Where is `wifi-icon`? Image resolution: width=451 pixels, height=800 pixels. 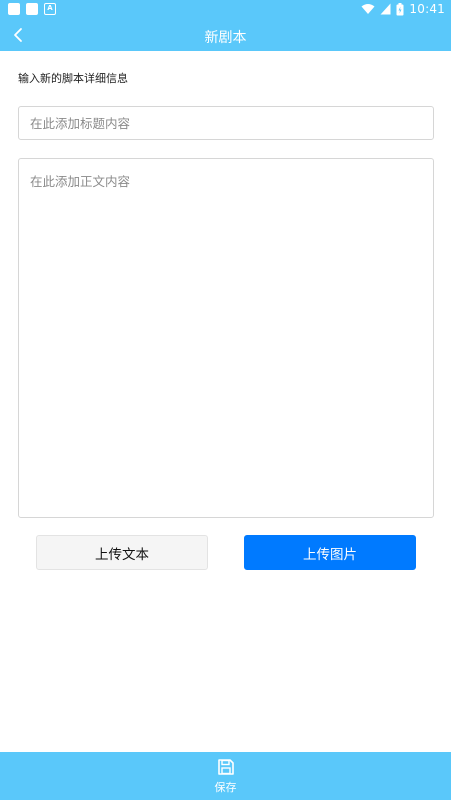 wifi-icon is located at coordinates (368, 9).